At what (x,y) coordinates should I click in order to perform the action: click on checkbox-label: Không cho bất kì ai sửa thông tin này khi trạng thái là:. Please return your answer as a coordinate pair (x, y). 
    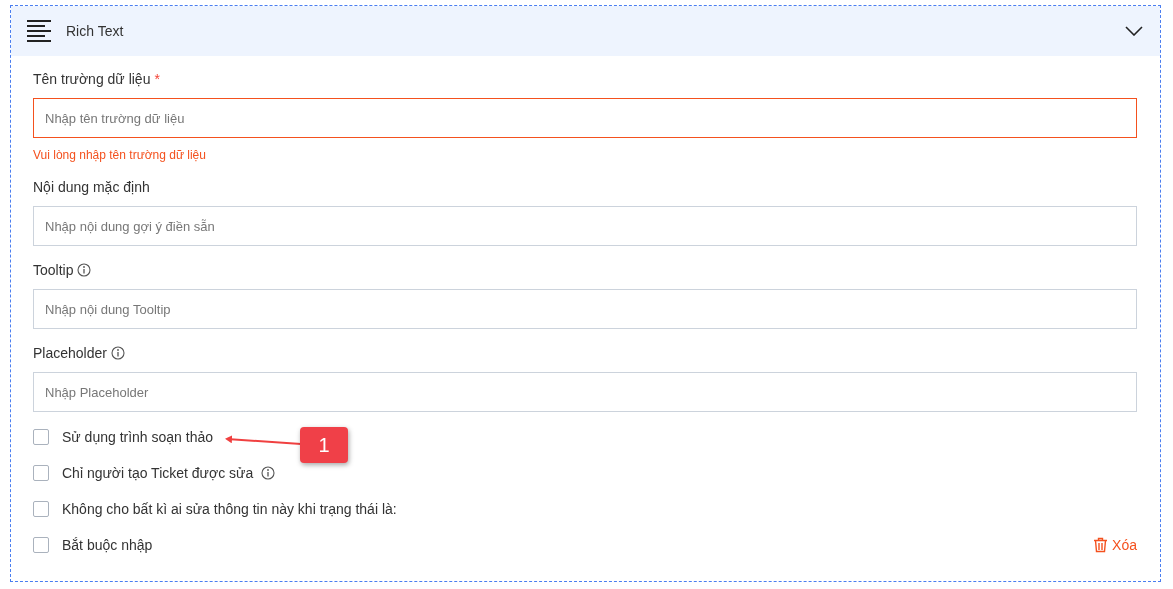
    Looking at the image, I should click on (229, 509).